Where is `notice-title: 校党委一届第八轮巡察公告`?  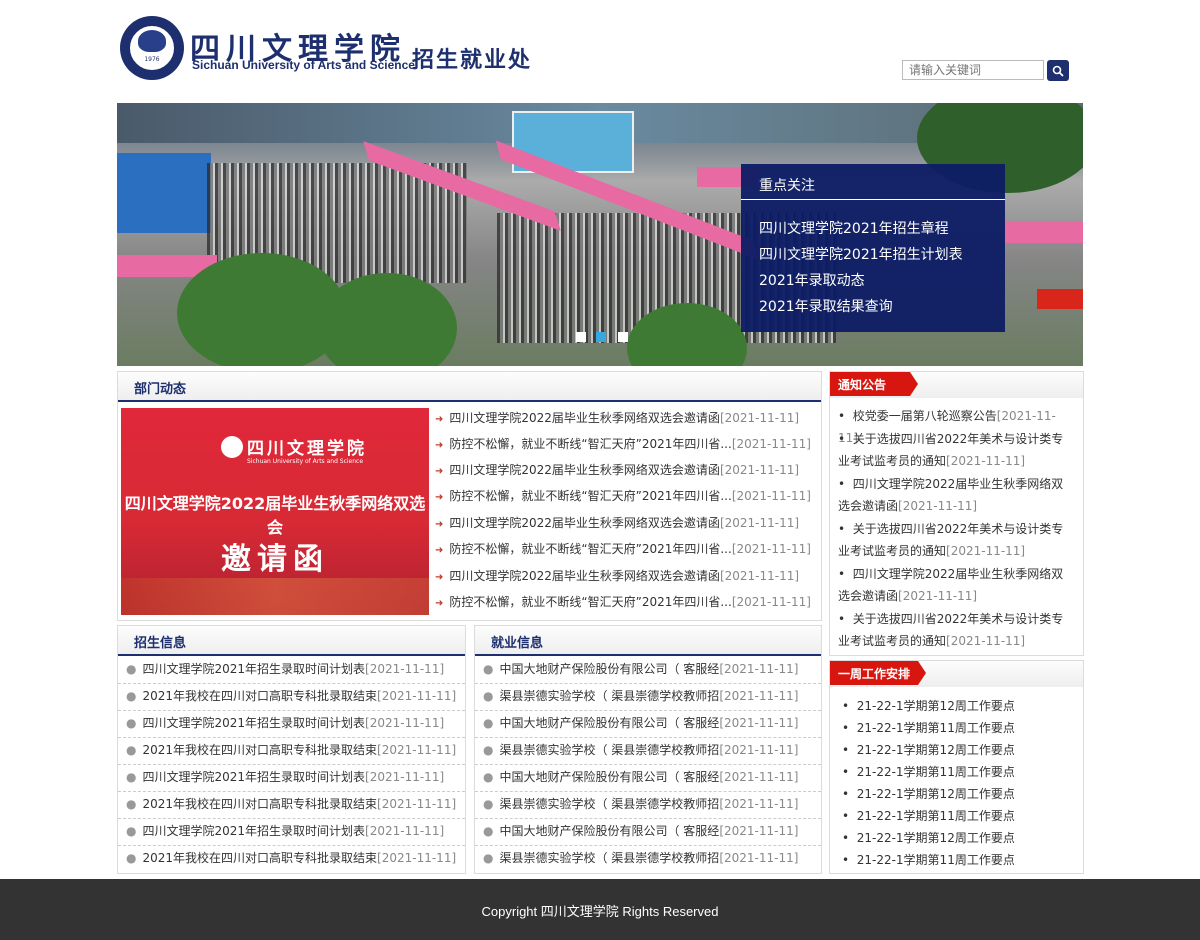 notice-title: 校党委一届第八轮巡察公告 is located at coordinates (925, 416).